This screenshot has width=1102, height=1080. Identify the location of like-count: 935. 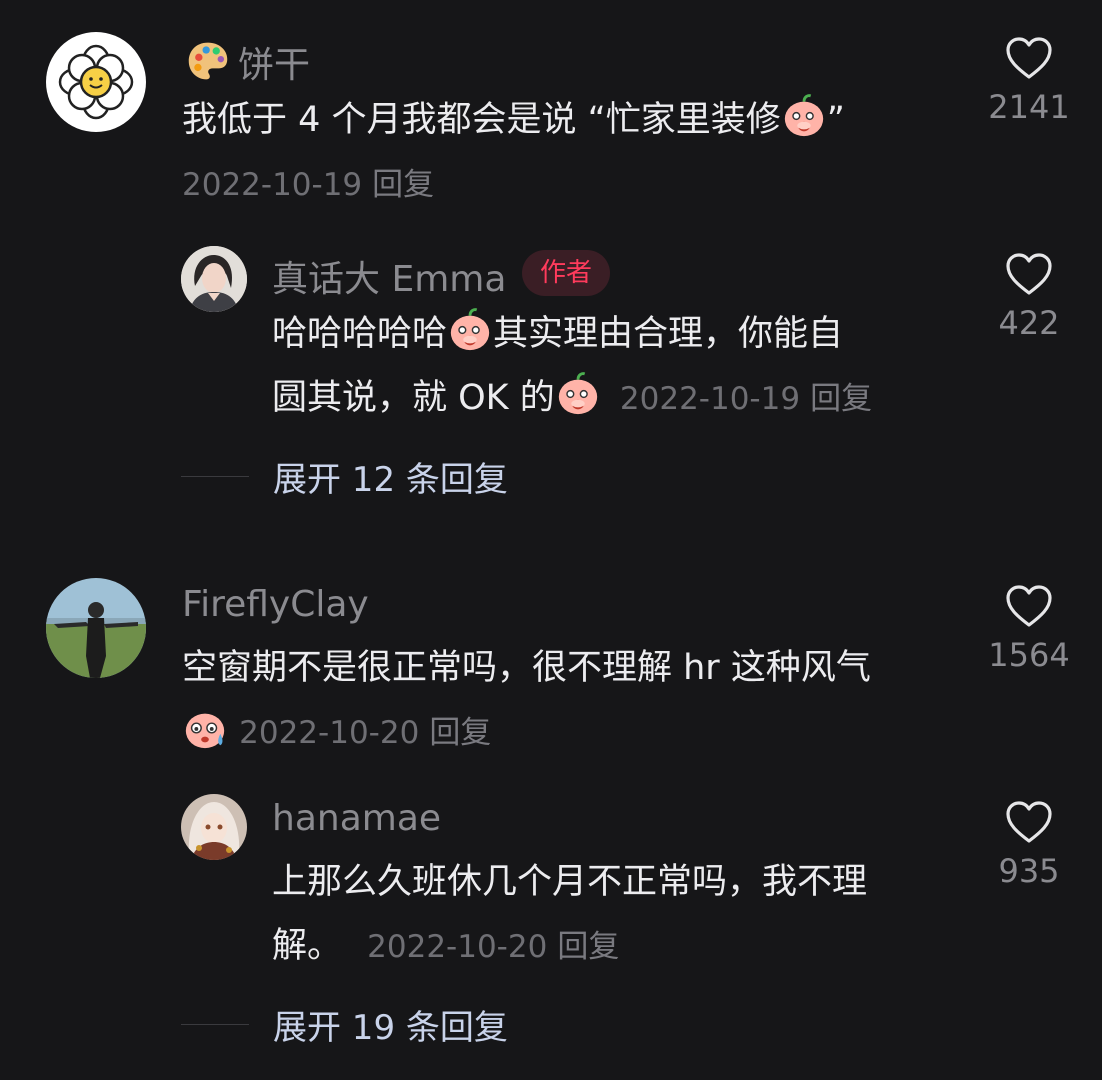
(1029, 871).